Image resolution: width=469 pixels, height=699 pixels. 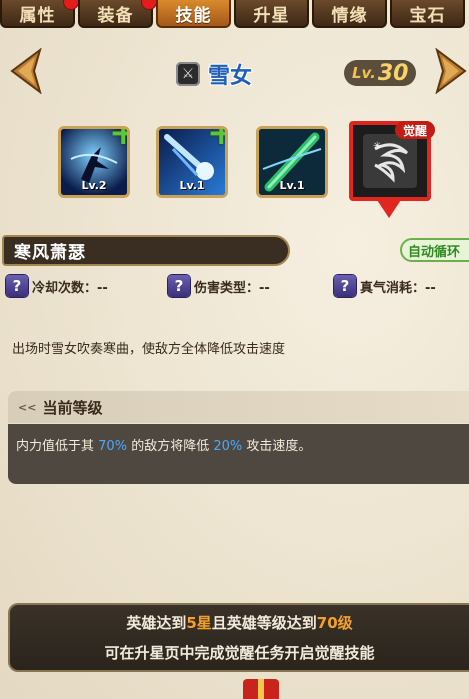 I want to click on current-level-effect: 内力值低于其 70% 的敌方将降低 20% 攻击速度。, so click(x=238, y=454).